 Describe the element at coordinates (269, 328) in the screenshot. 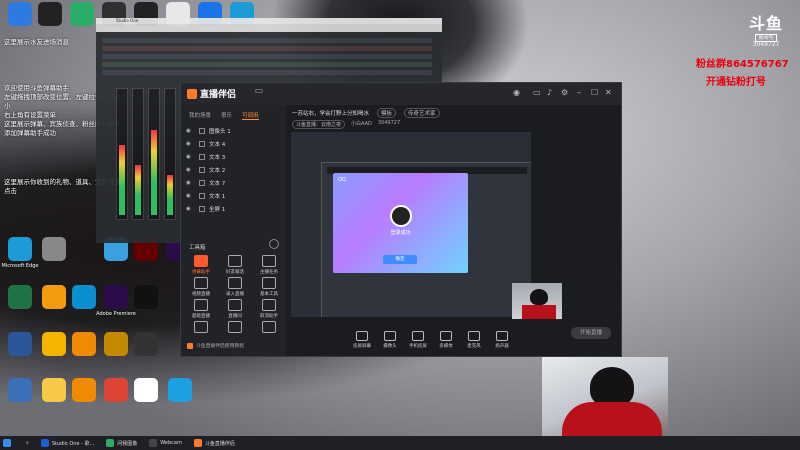

I see `tool-more` at that location.